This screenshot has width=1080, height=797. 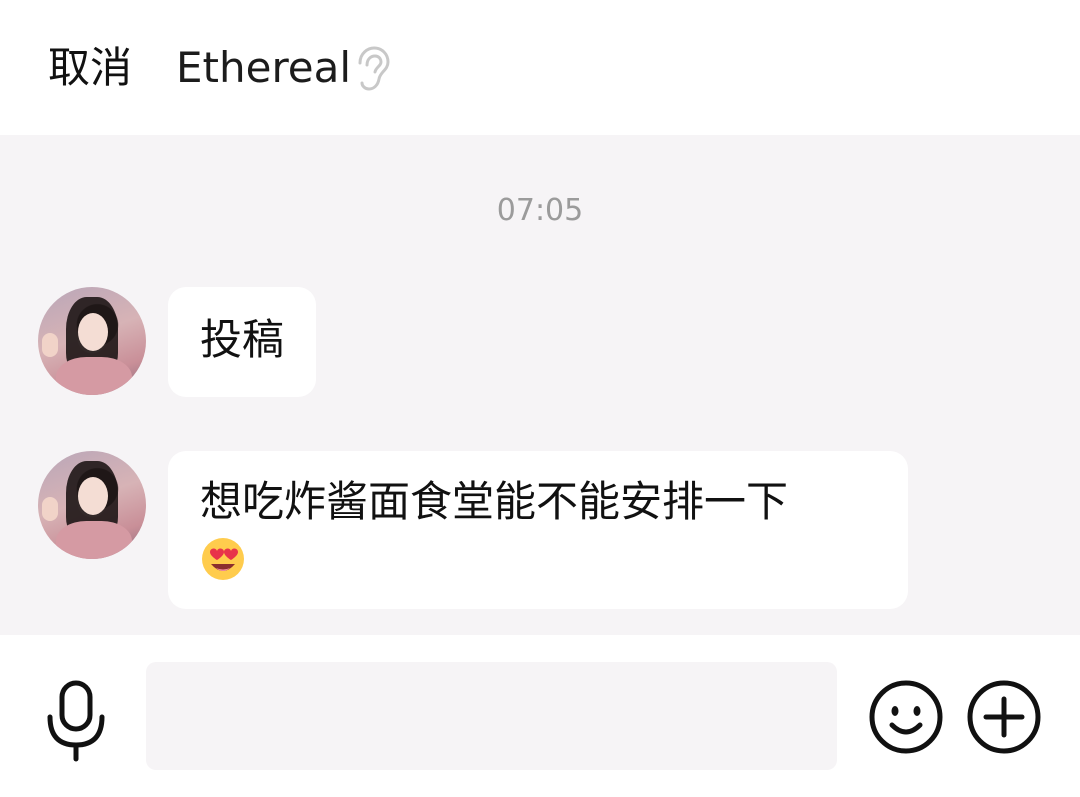 I want to click on chat-title: Ethereal, so click(x=264, y=67).